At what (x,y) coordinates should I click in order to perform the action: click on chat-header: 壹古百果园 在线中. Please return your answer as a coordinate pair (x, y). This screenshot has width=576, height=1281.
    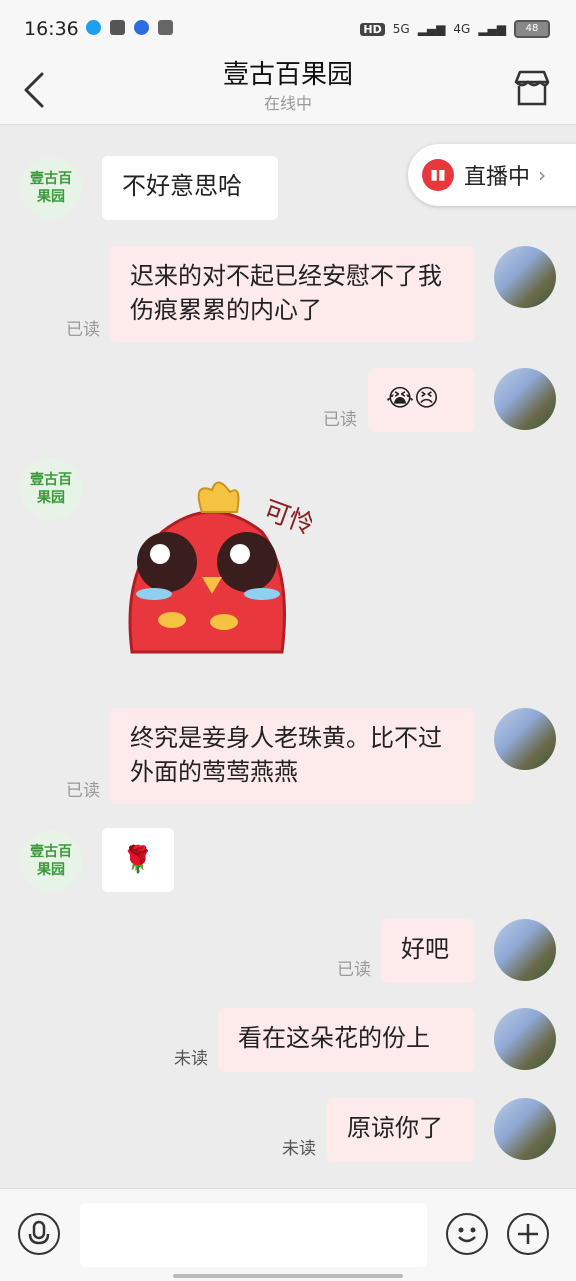
    Looking at the image, I should click on (288, 92).